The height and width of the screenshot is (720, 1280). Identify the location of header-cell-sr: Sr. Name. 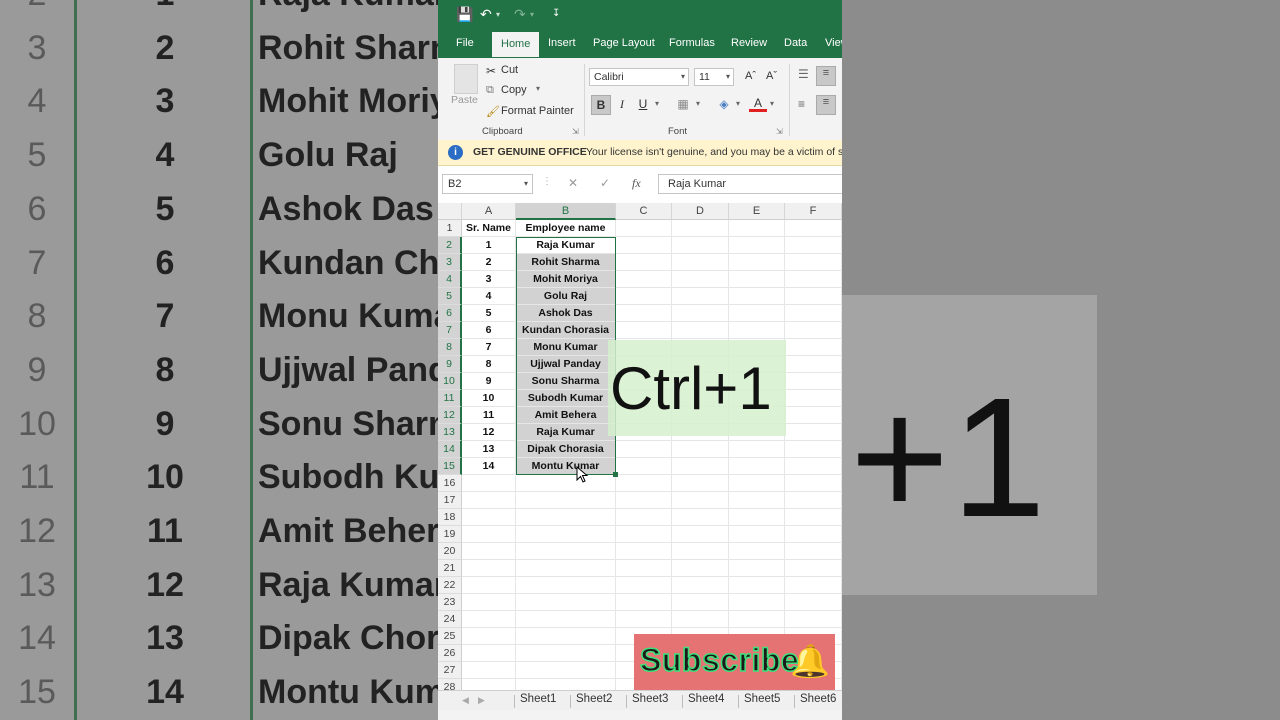
(489, 228).